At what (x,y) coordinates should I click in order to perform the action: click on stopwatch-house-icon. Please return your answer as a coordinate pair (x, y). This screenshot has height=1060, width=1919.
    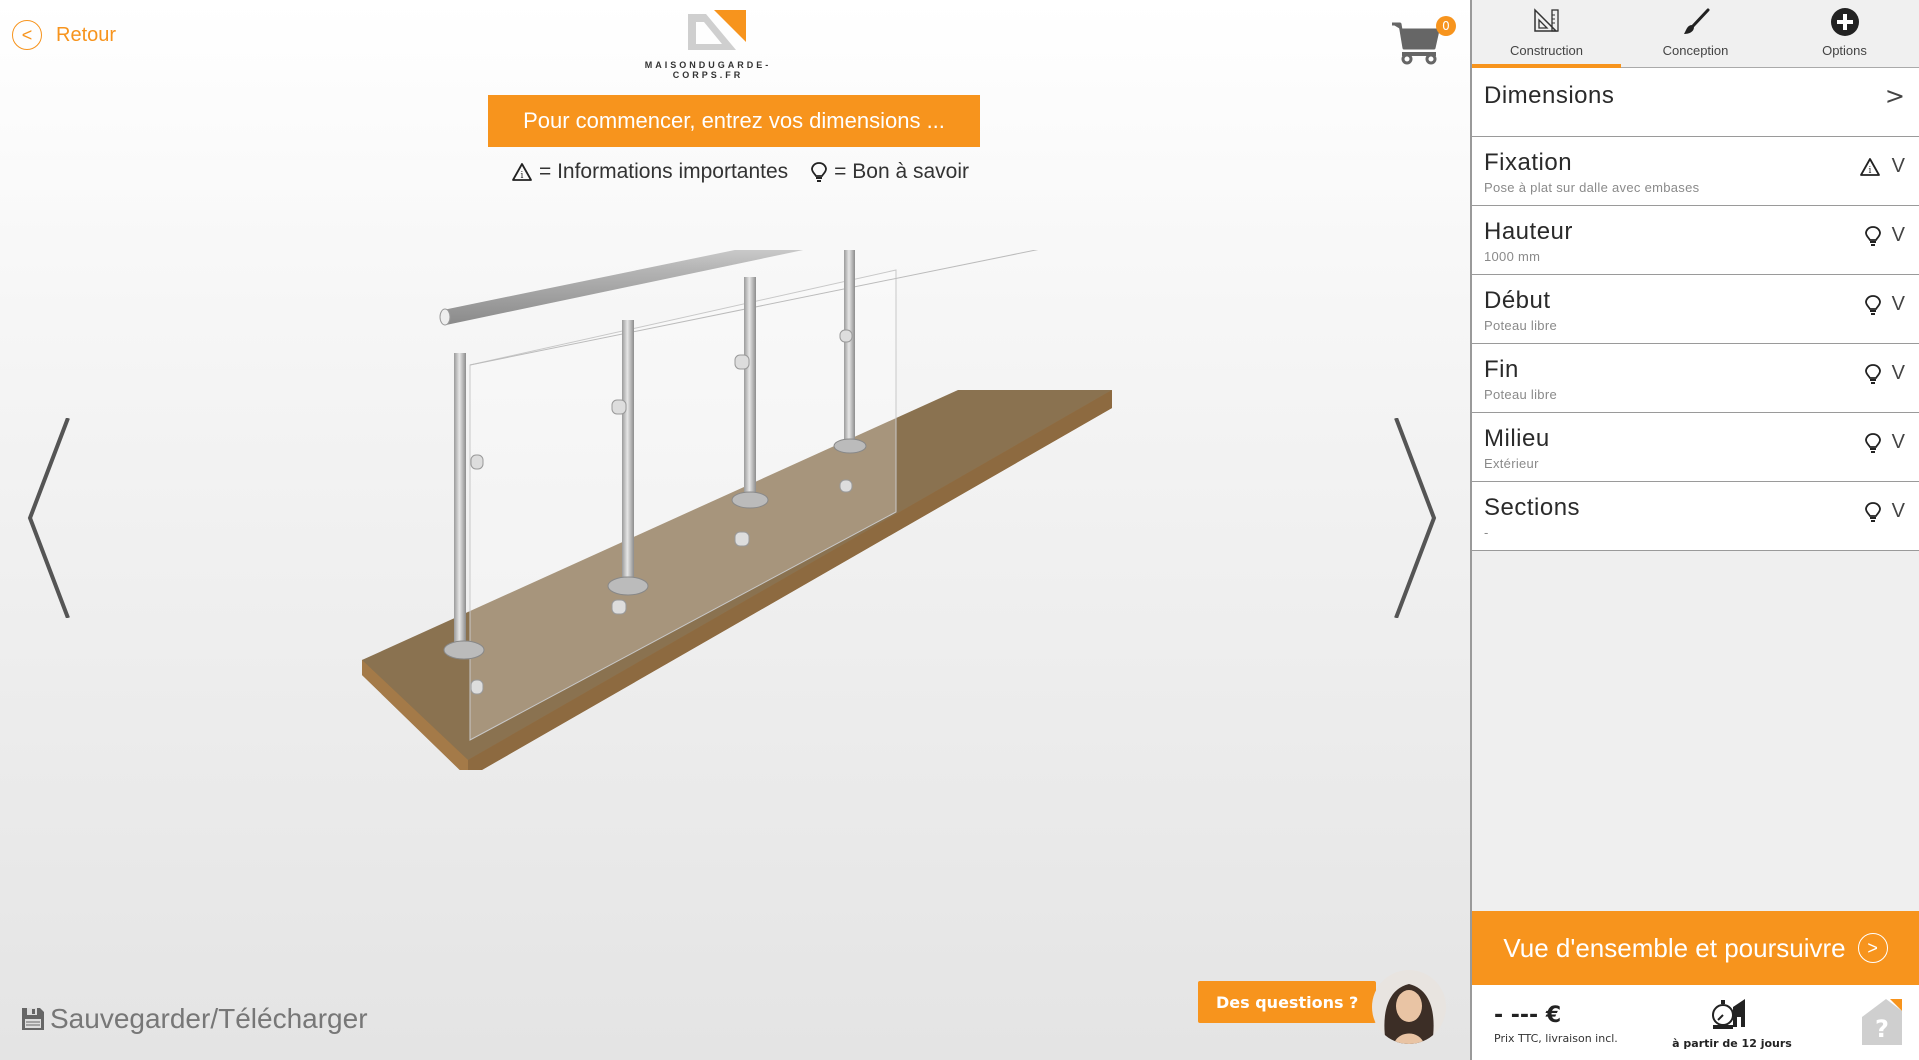
    Looking at the image, I should click on (1728, 1014).